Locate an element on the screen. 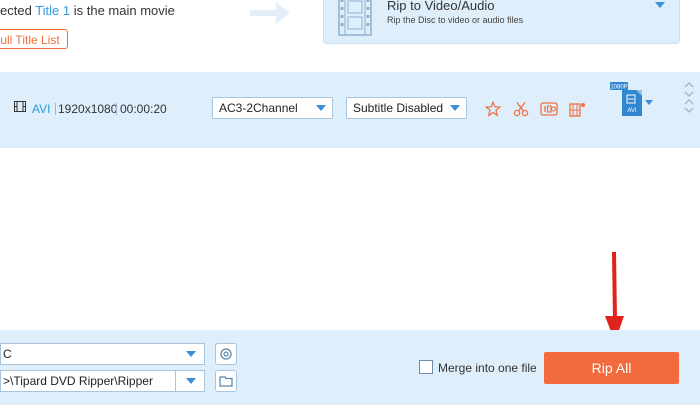 This screenshot has height=405, width=700. format-settings-button is located at coordinates (226, 354).